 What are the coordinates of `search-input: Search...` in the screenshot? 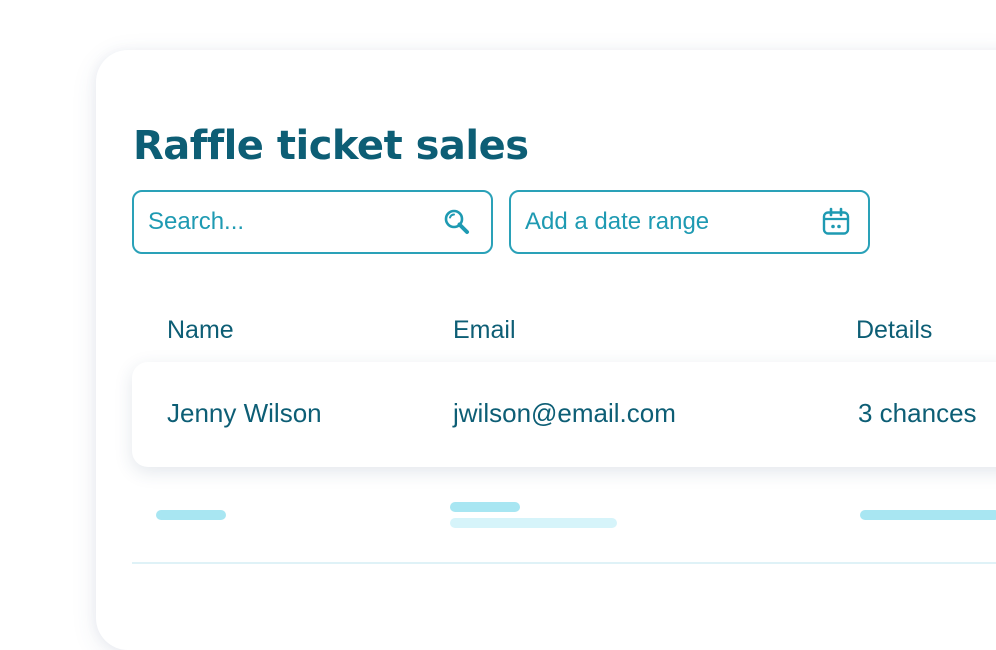 It's located at (312, 222).